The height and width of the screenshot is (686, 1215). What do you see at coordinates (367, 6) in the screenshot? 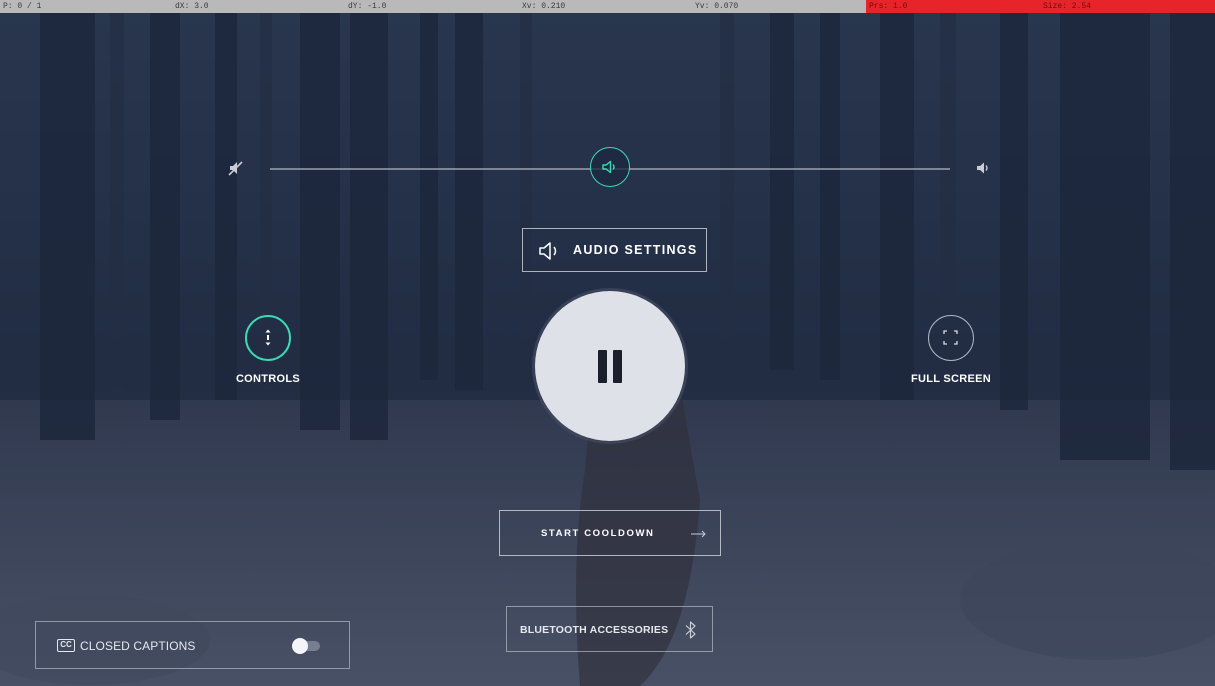
I see `debug-delta-y: dY: -1.0` at bounding box center [367, 6].